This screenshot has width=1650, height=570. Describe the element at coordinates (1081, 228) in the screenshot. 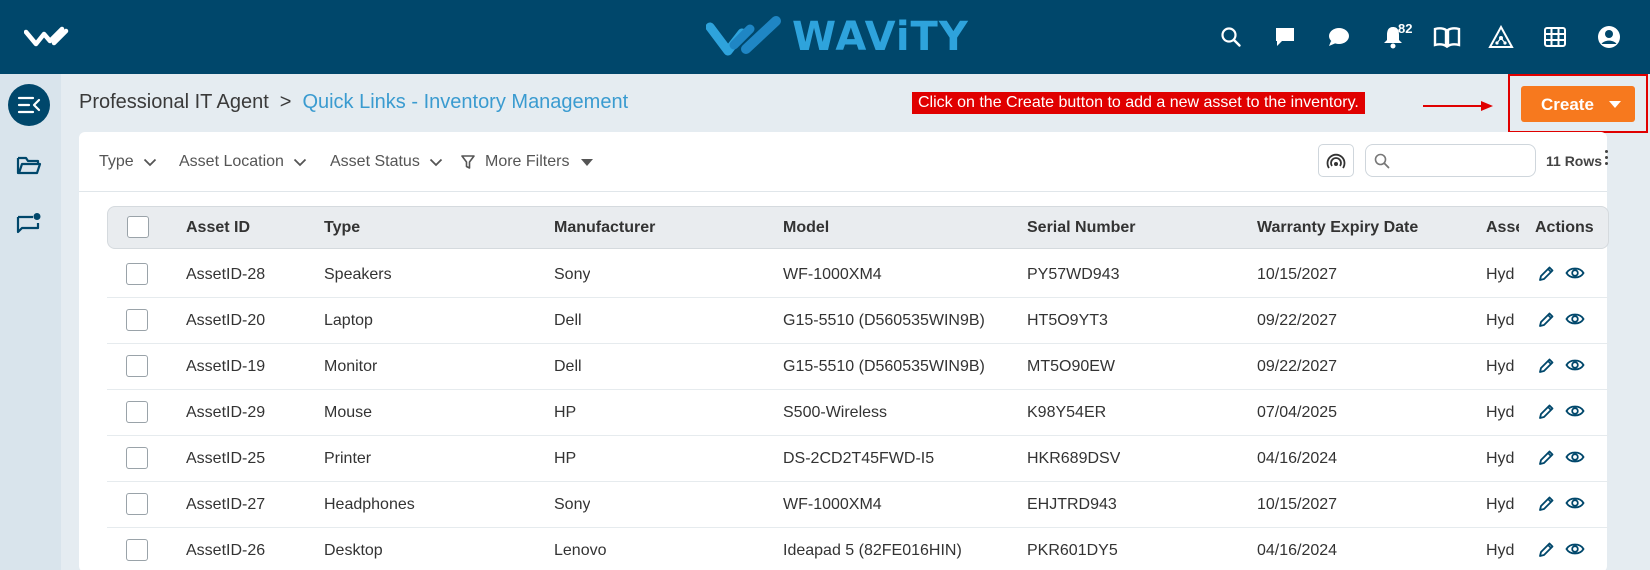

I see `column-serial-number: Serial Number` at that location.